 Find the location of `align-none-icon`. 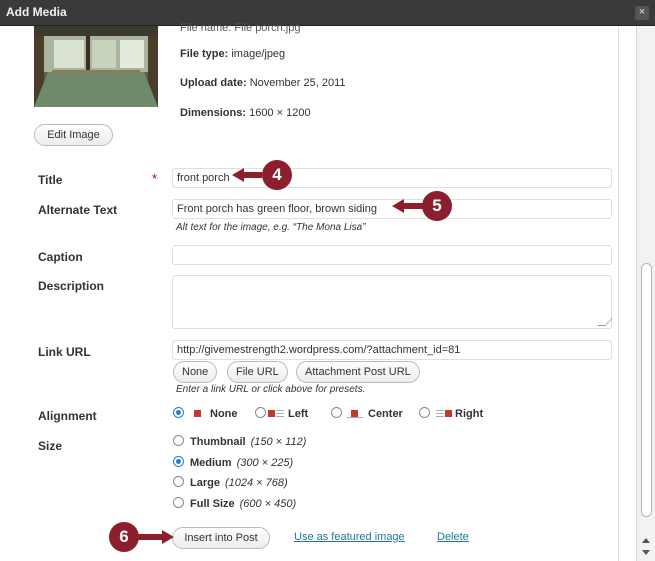

align-none-icon is located at coordinates (198, 413).